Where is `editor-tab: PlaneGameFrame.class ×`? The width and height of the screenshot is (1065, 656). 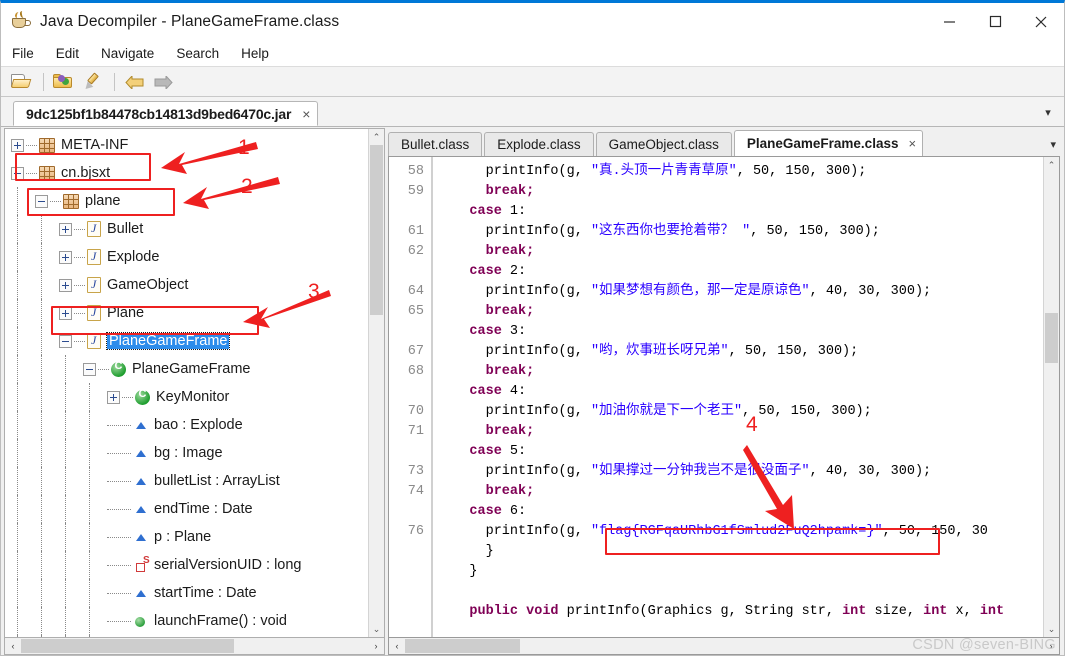 editor-tab: PlaneGameFrame.class × is located at coordinates (828, 143).